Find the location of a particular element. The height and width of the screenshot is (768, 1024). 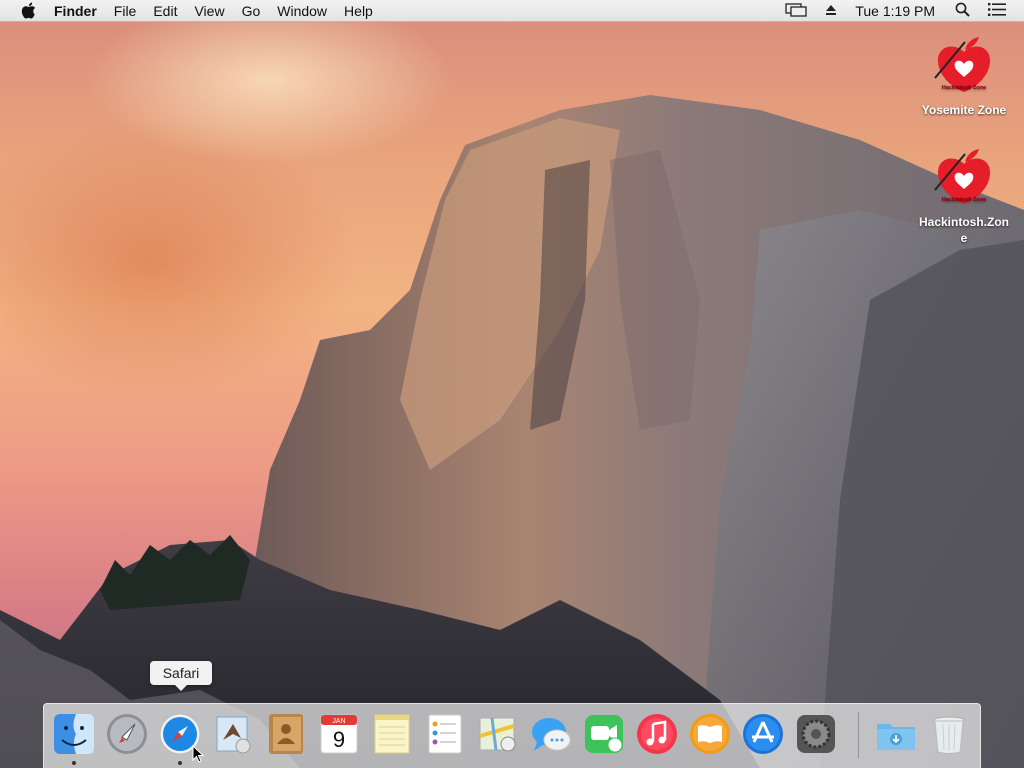

eject-icon is located at coordinates (831, 11).